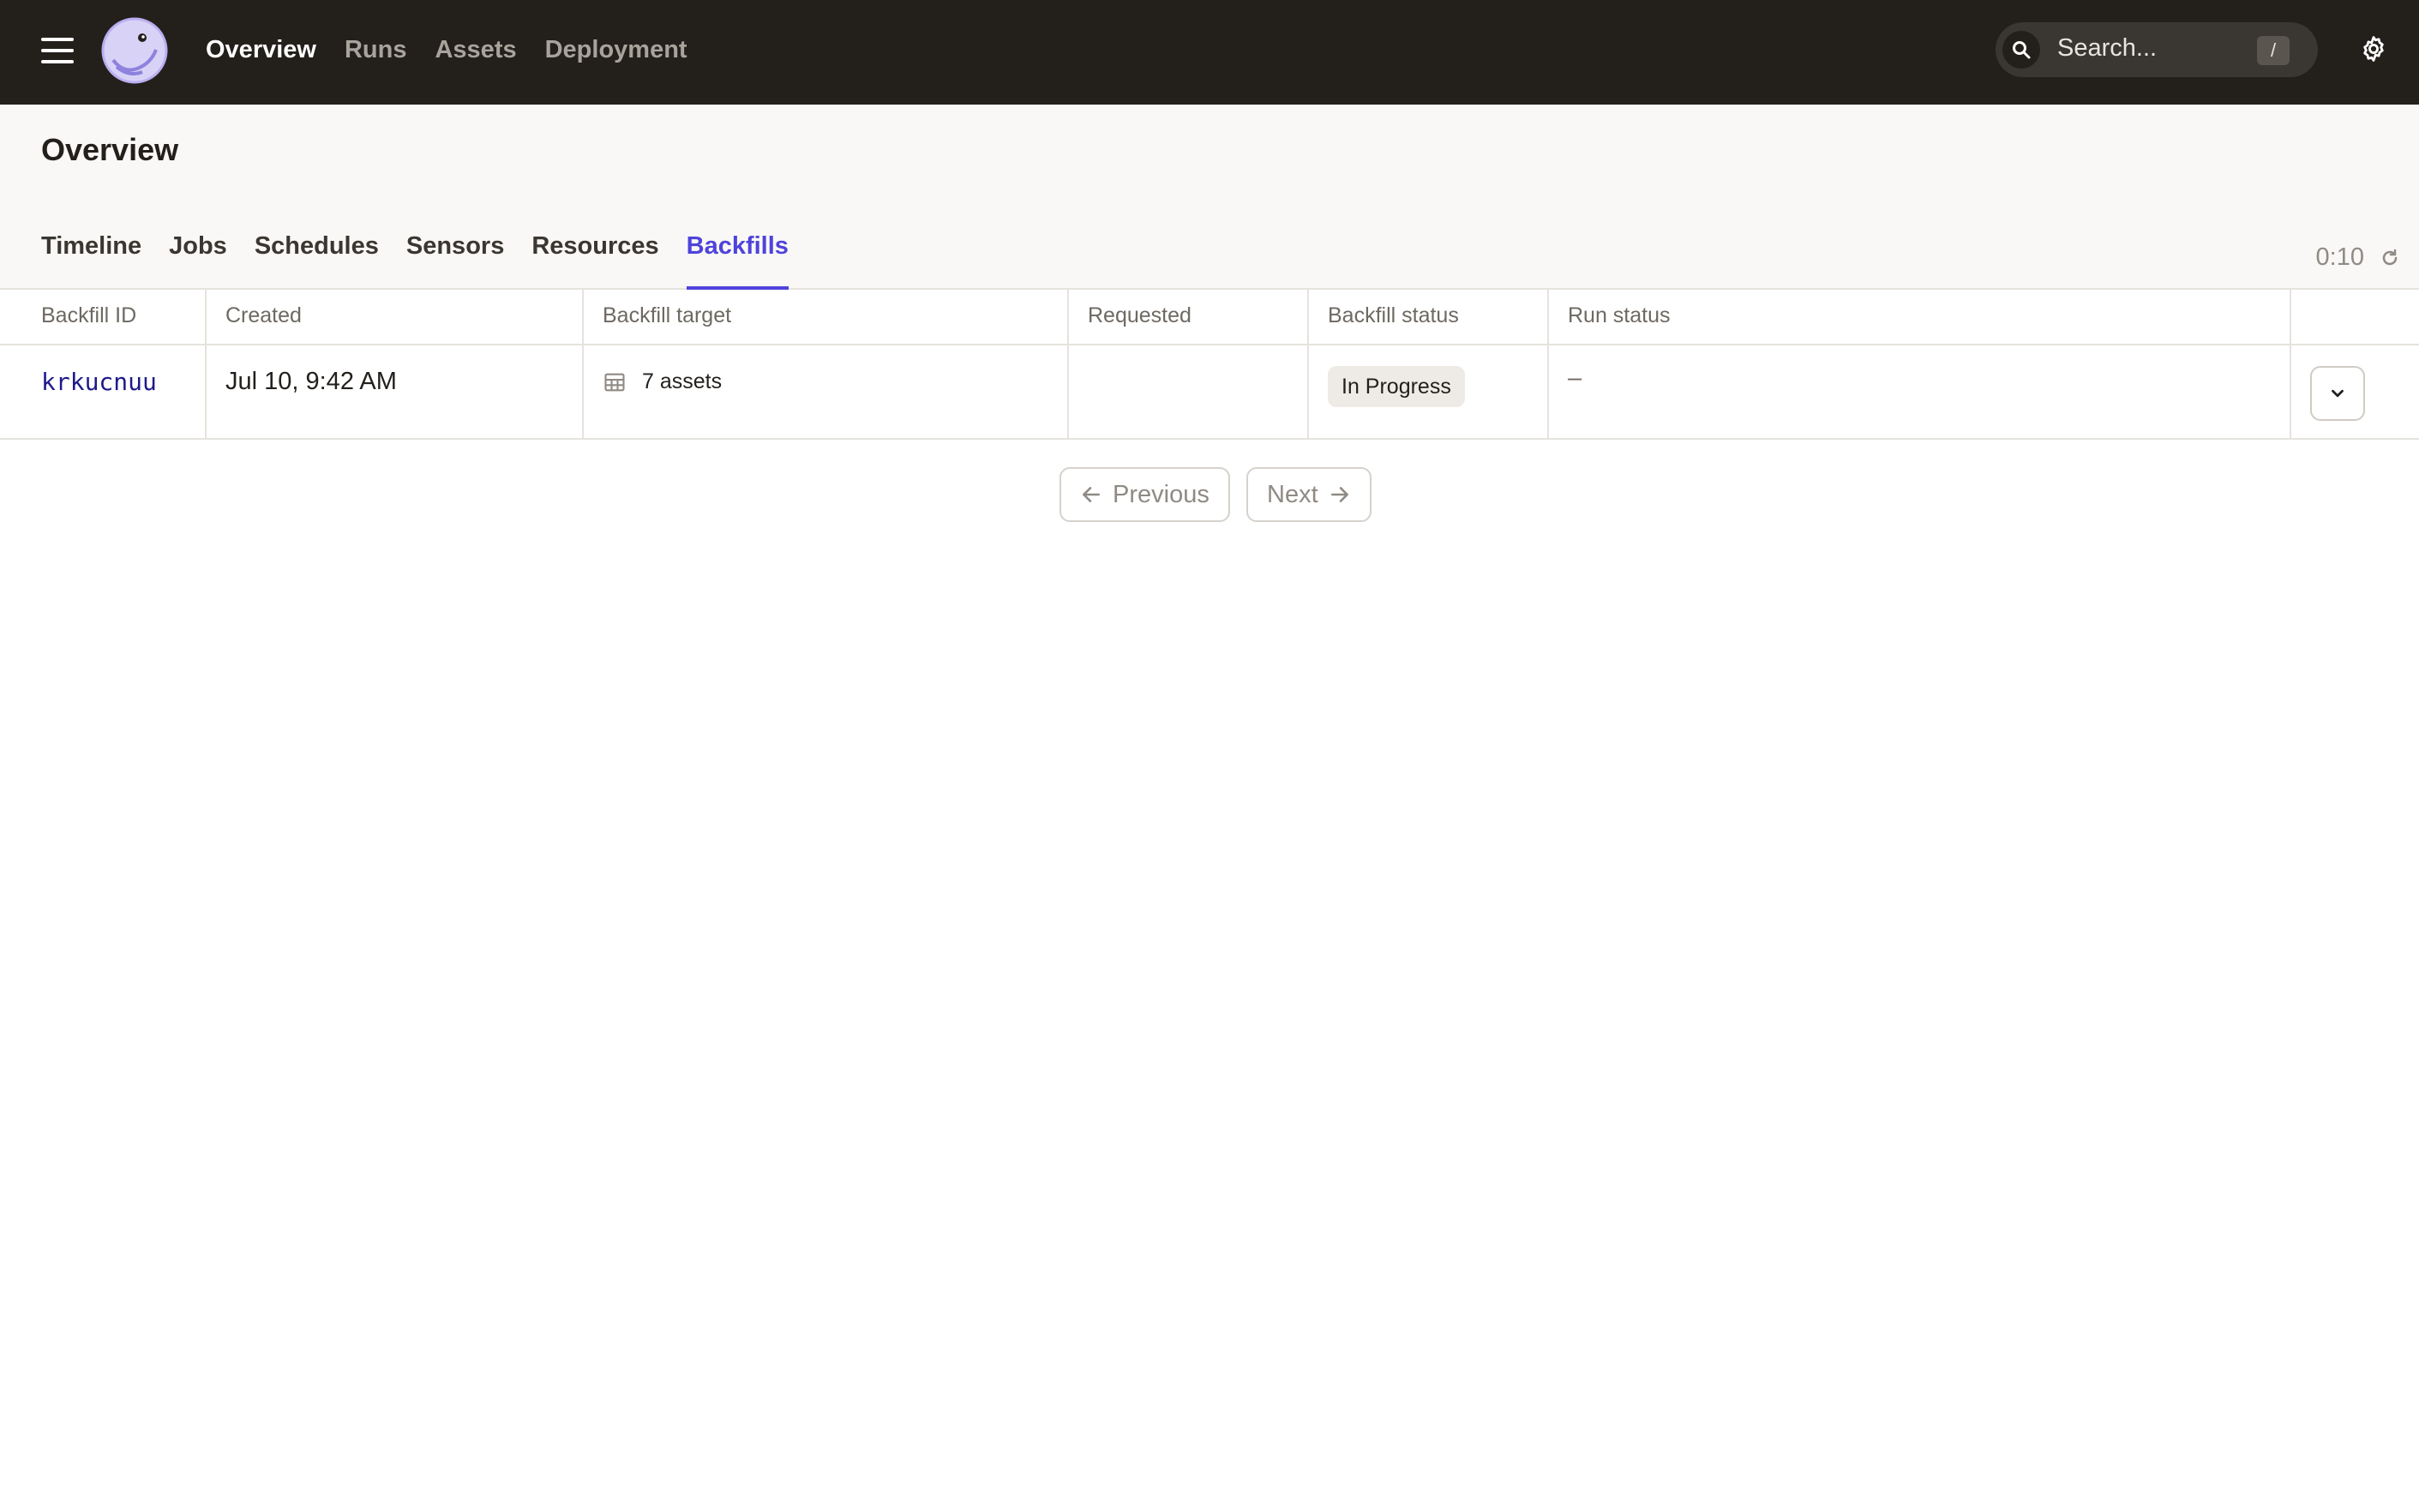  What do you see at coordinates (263, 315) in the screenshot?
I see `column-header-created: Created` at bounding box center [263, 315].